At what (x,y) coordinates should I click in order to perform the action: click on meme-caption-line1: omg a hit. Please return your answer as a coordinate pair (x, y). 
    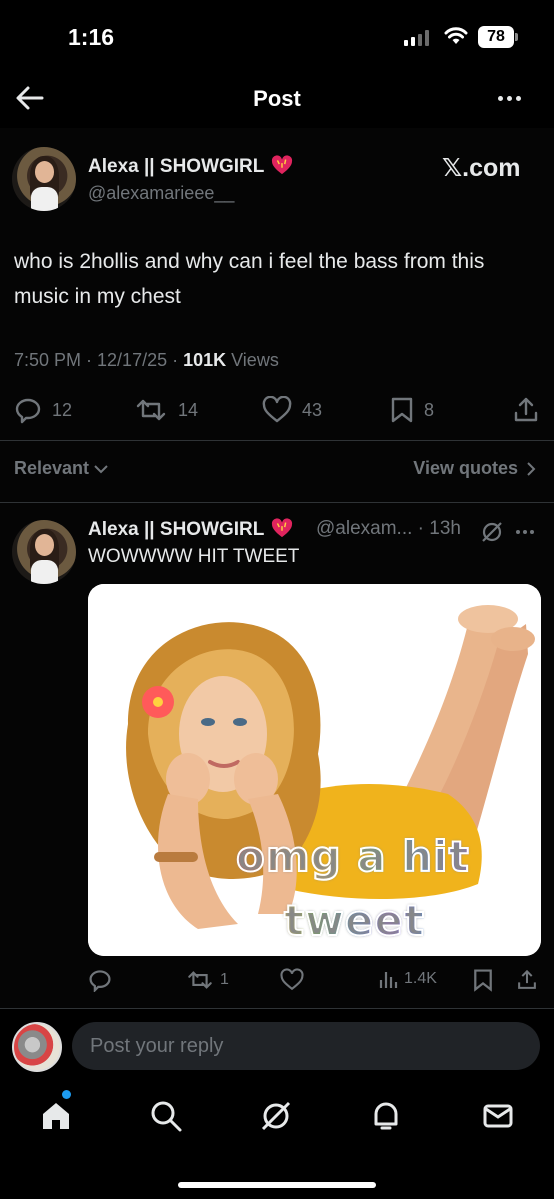
    Looking at the image, I should click on (352, 856).